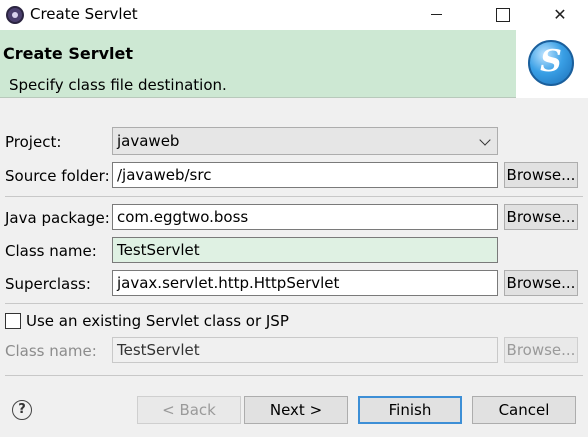 The height and width of the screenshot is (437, 588). Describe the element at coordinates (189, 410) in the screenshot. I see `back-button: < Back` at that location.